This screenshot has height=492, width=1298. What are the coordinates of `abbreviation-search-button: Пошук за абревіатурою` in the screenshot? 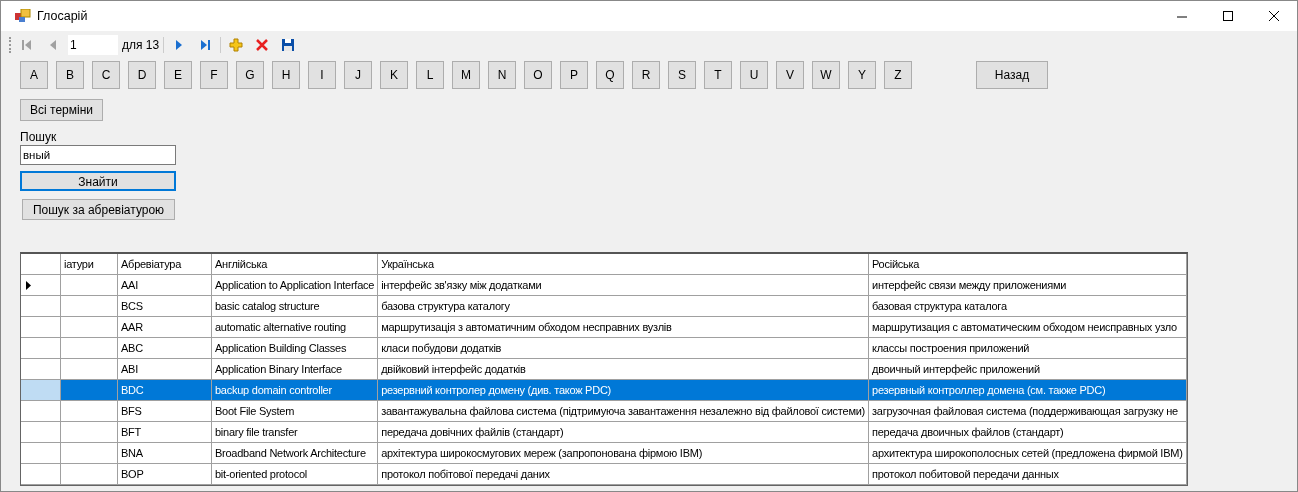 It's located at (98, 209).